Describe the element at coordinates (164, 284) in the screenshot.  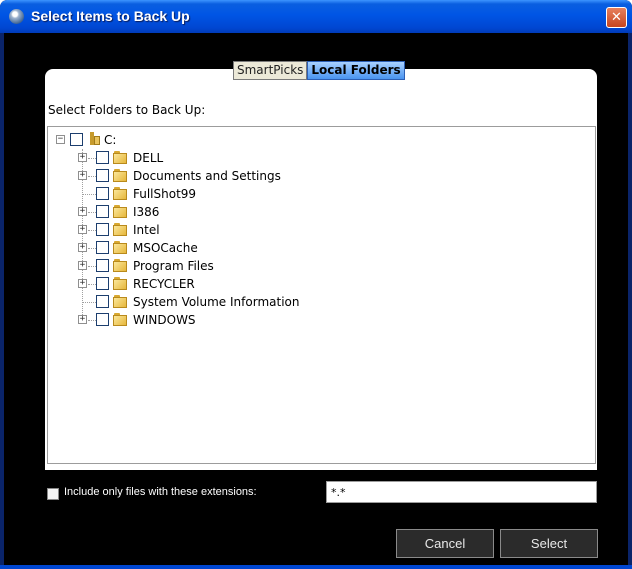
I see `tree-node-label: RECYCLER` at that location.